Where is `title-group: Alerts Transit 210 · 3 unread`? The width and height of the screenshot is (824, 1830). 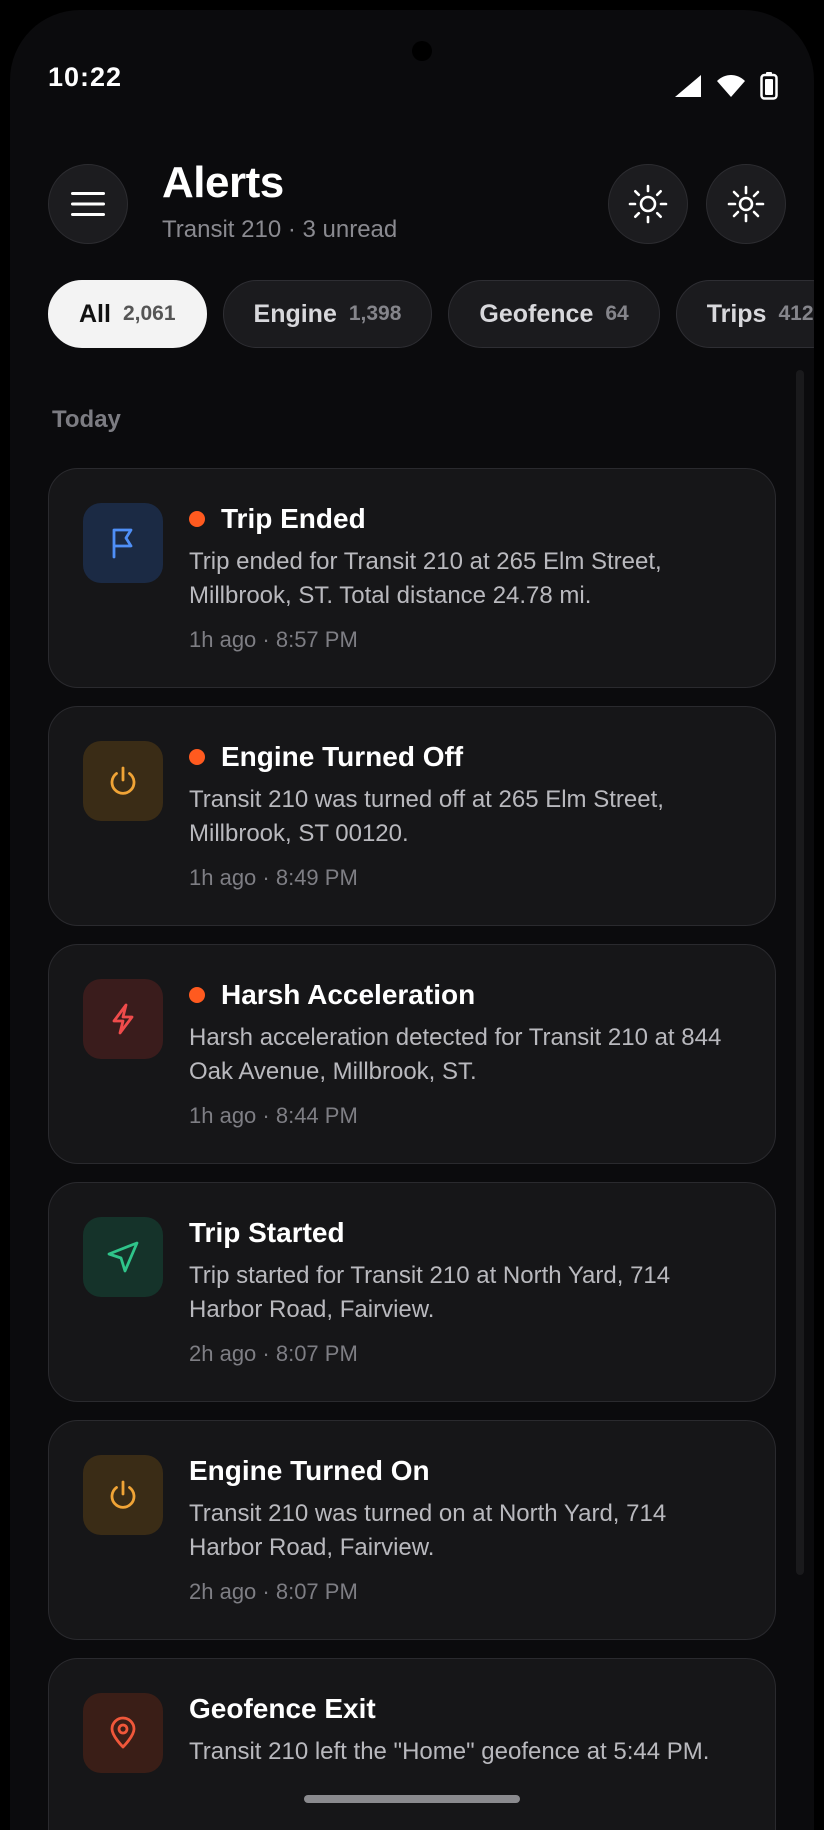
title-group: Alerts Transit 210 · 3 unread is located at coordinates (279, 201).